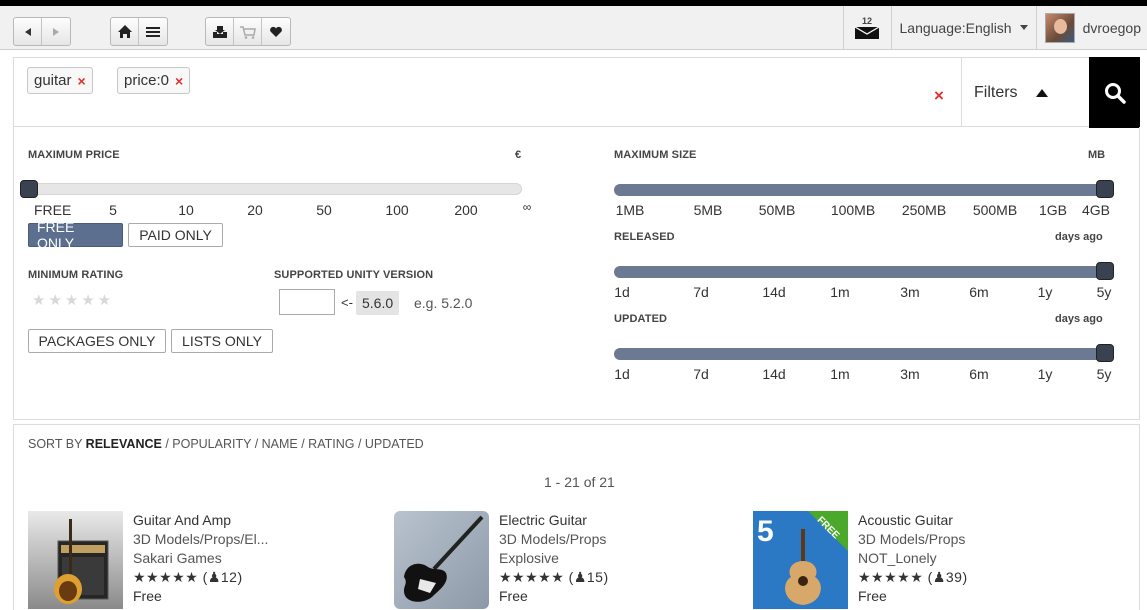 This screenshot has height=610, width=1147. What do you see at coordinates (275, 189) in the screenshot?
I see `price-slider-track` at bounding box center [275, 189].